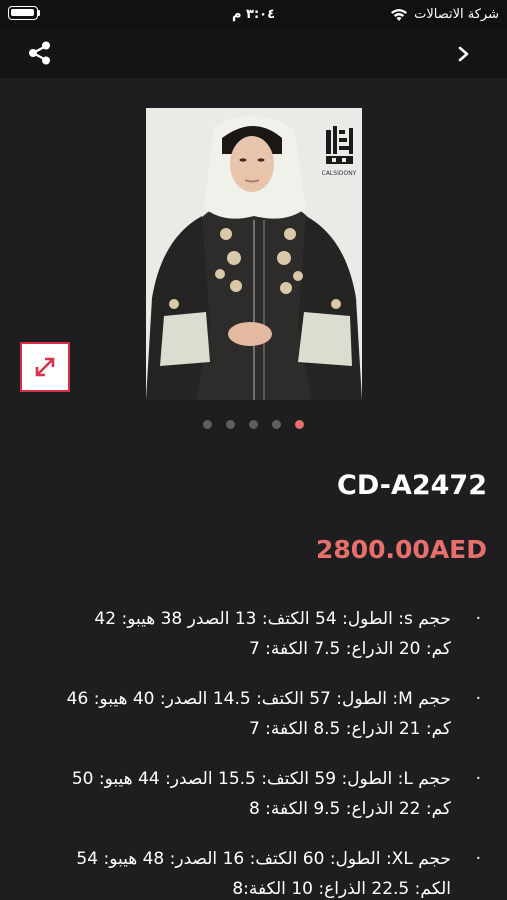 This screenshot has height=900, width=507. What do you see at coordinates (299, 424) in the screenshot?
I see `carousel-dot-active` at bounding box center [299, 424].